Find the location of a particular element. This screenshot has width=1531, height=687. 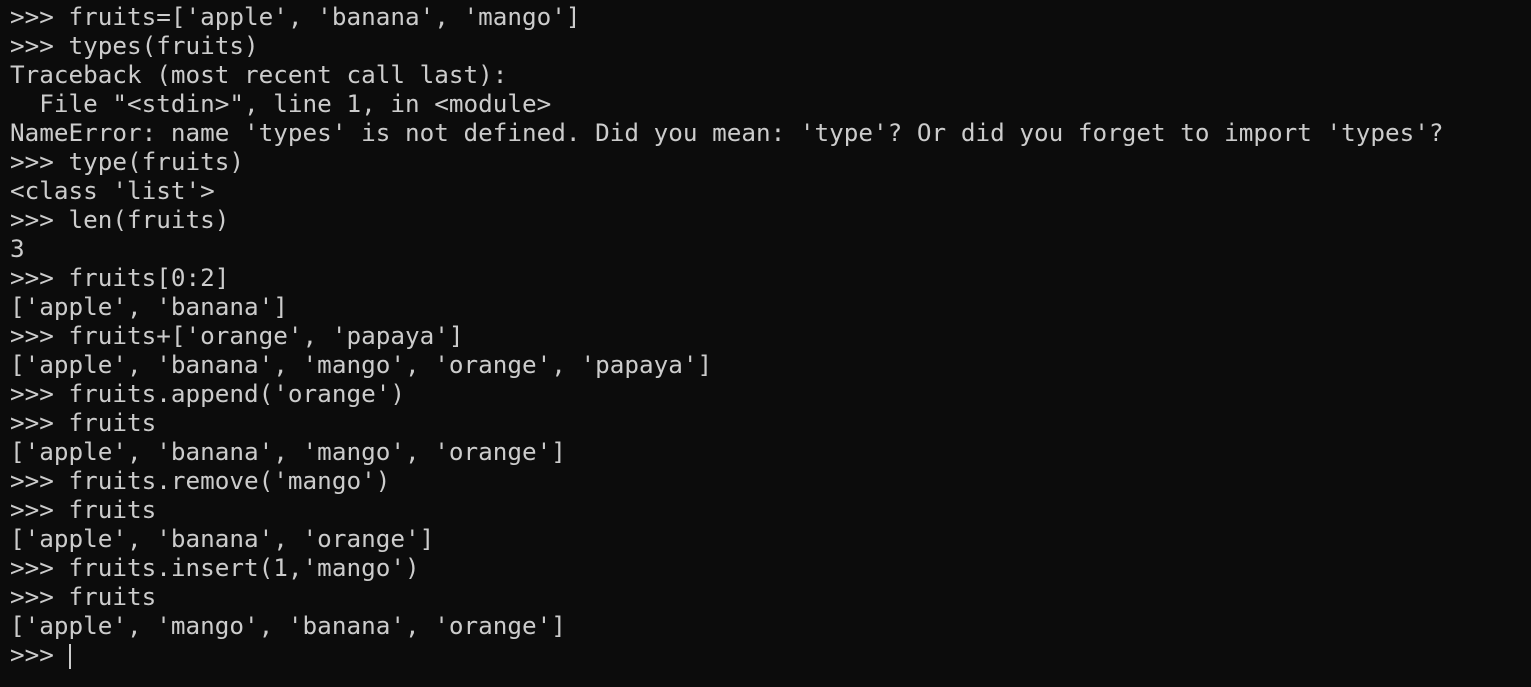

text-cursor is located at coordinates (69, 656).